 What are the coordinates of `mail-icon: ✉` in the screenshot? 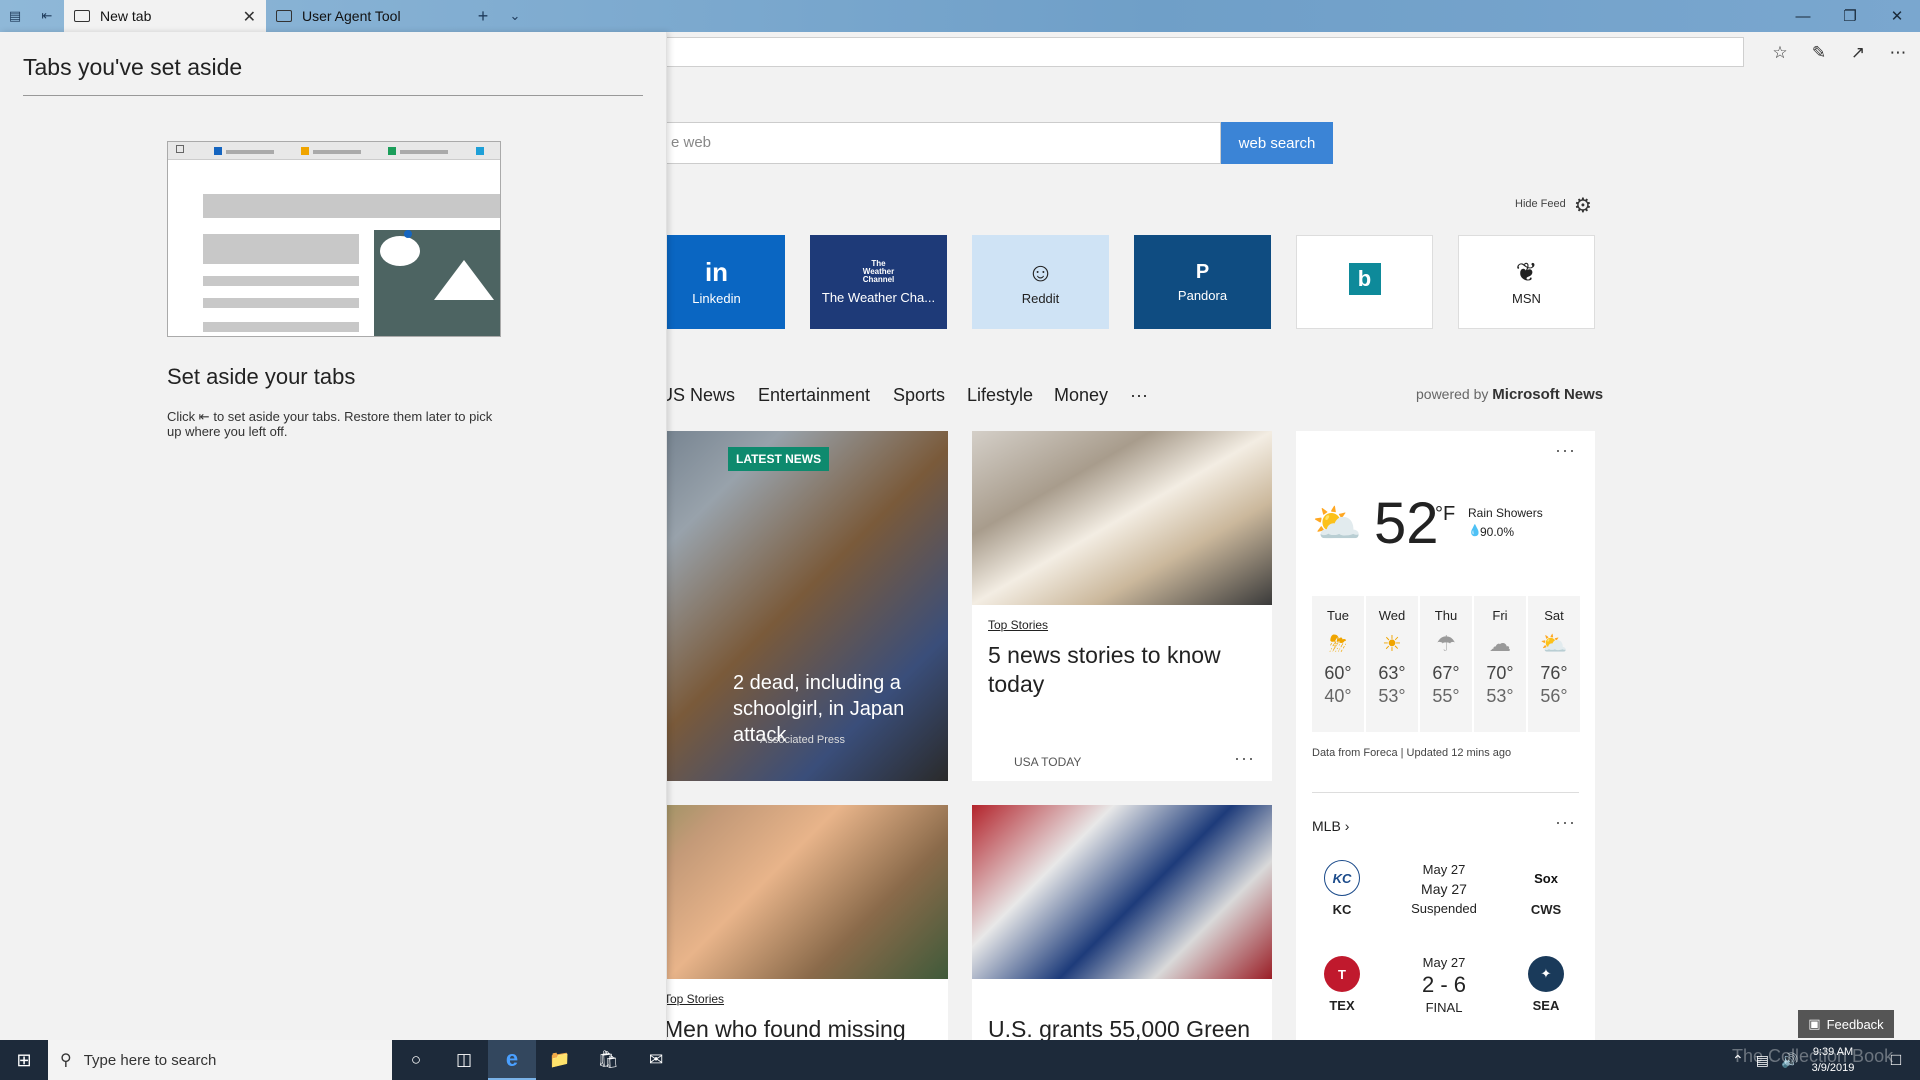 It's located at (656, 1060).